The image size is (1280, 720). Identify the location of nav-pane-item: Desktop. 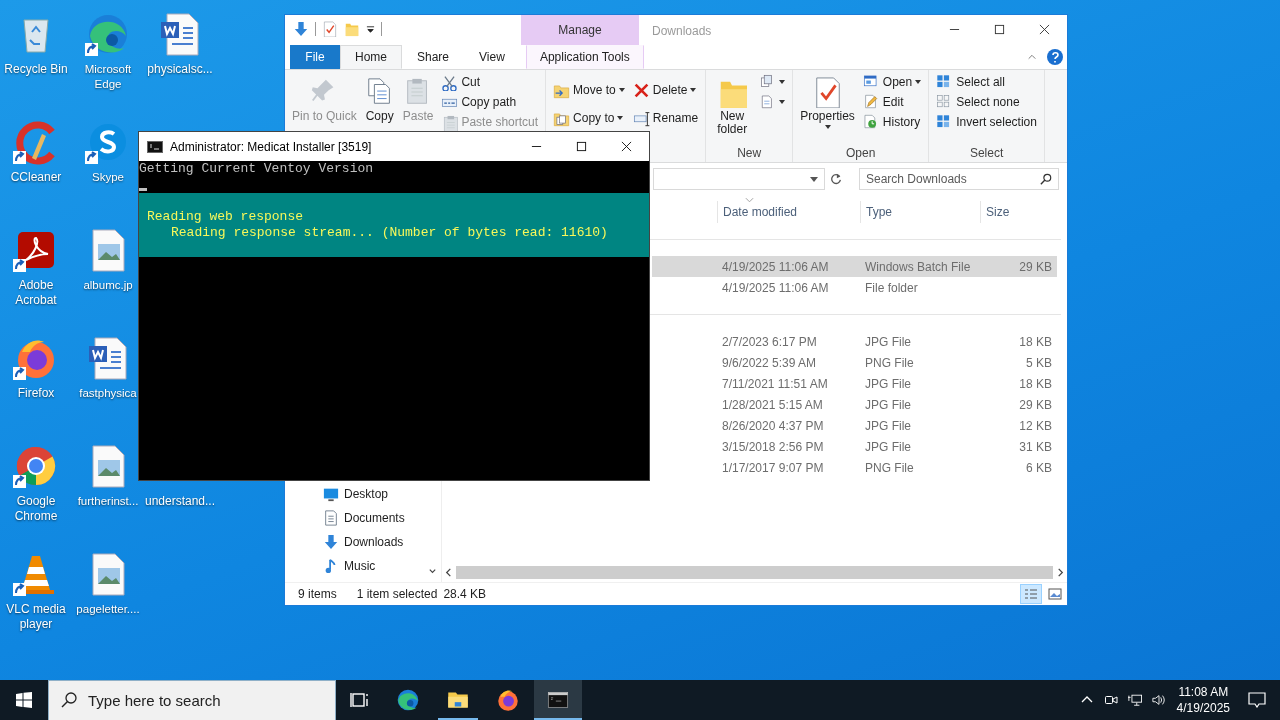
(382, 494).